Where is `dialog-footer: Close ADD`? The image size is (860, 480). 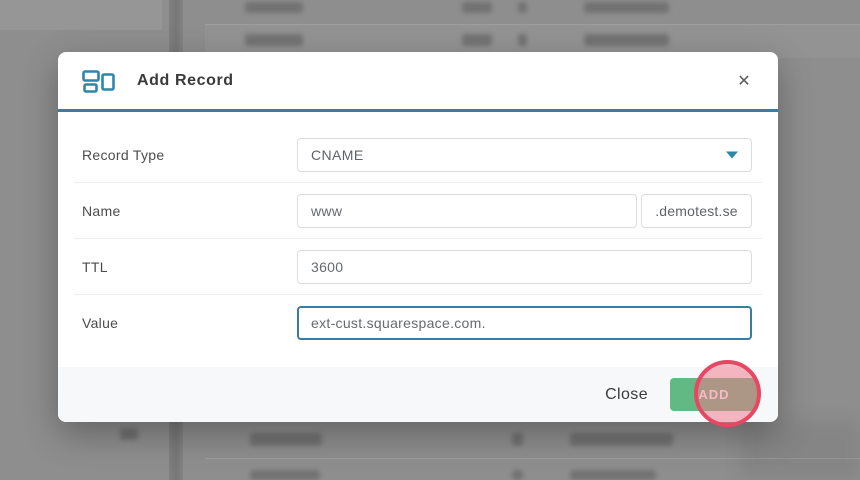
dialog-footer: Close ADD is located at coordinates (418, 394).